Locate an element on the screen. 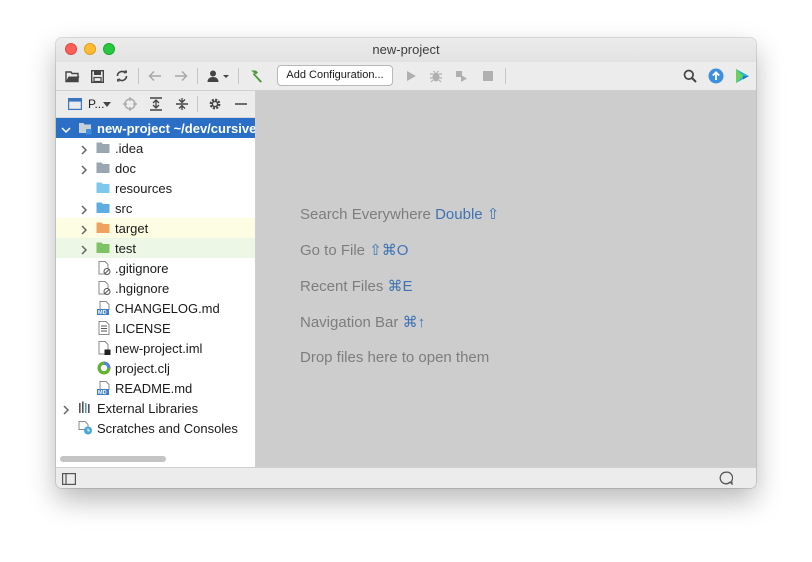 The image size is (812, 562). forward-arrow-icon is located at coordinates (181, 76).